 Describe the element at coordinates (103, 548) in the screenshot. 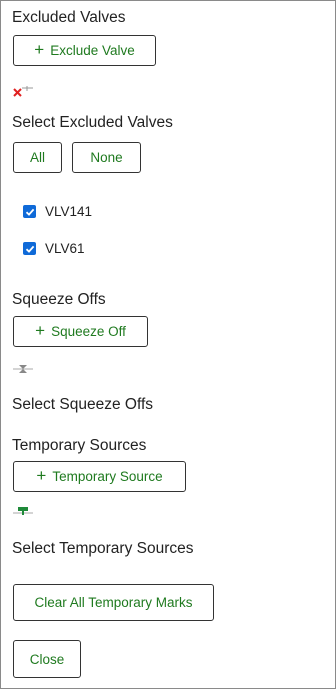

I see `select-temporary-sources-heading: Select Temporary Sources` at that location.